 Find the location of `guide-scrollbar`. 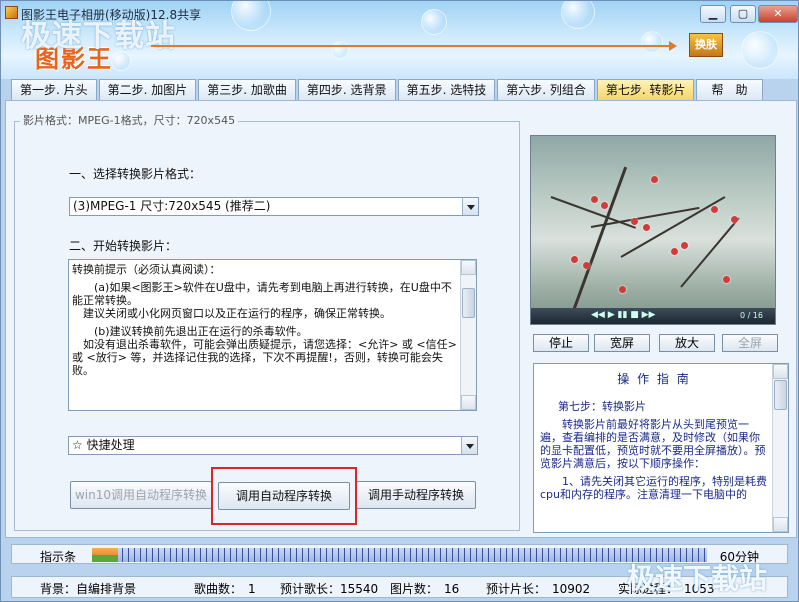

guide-scrollbar is located at coordinates (780, 448).